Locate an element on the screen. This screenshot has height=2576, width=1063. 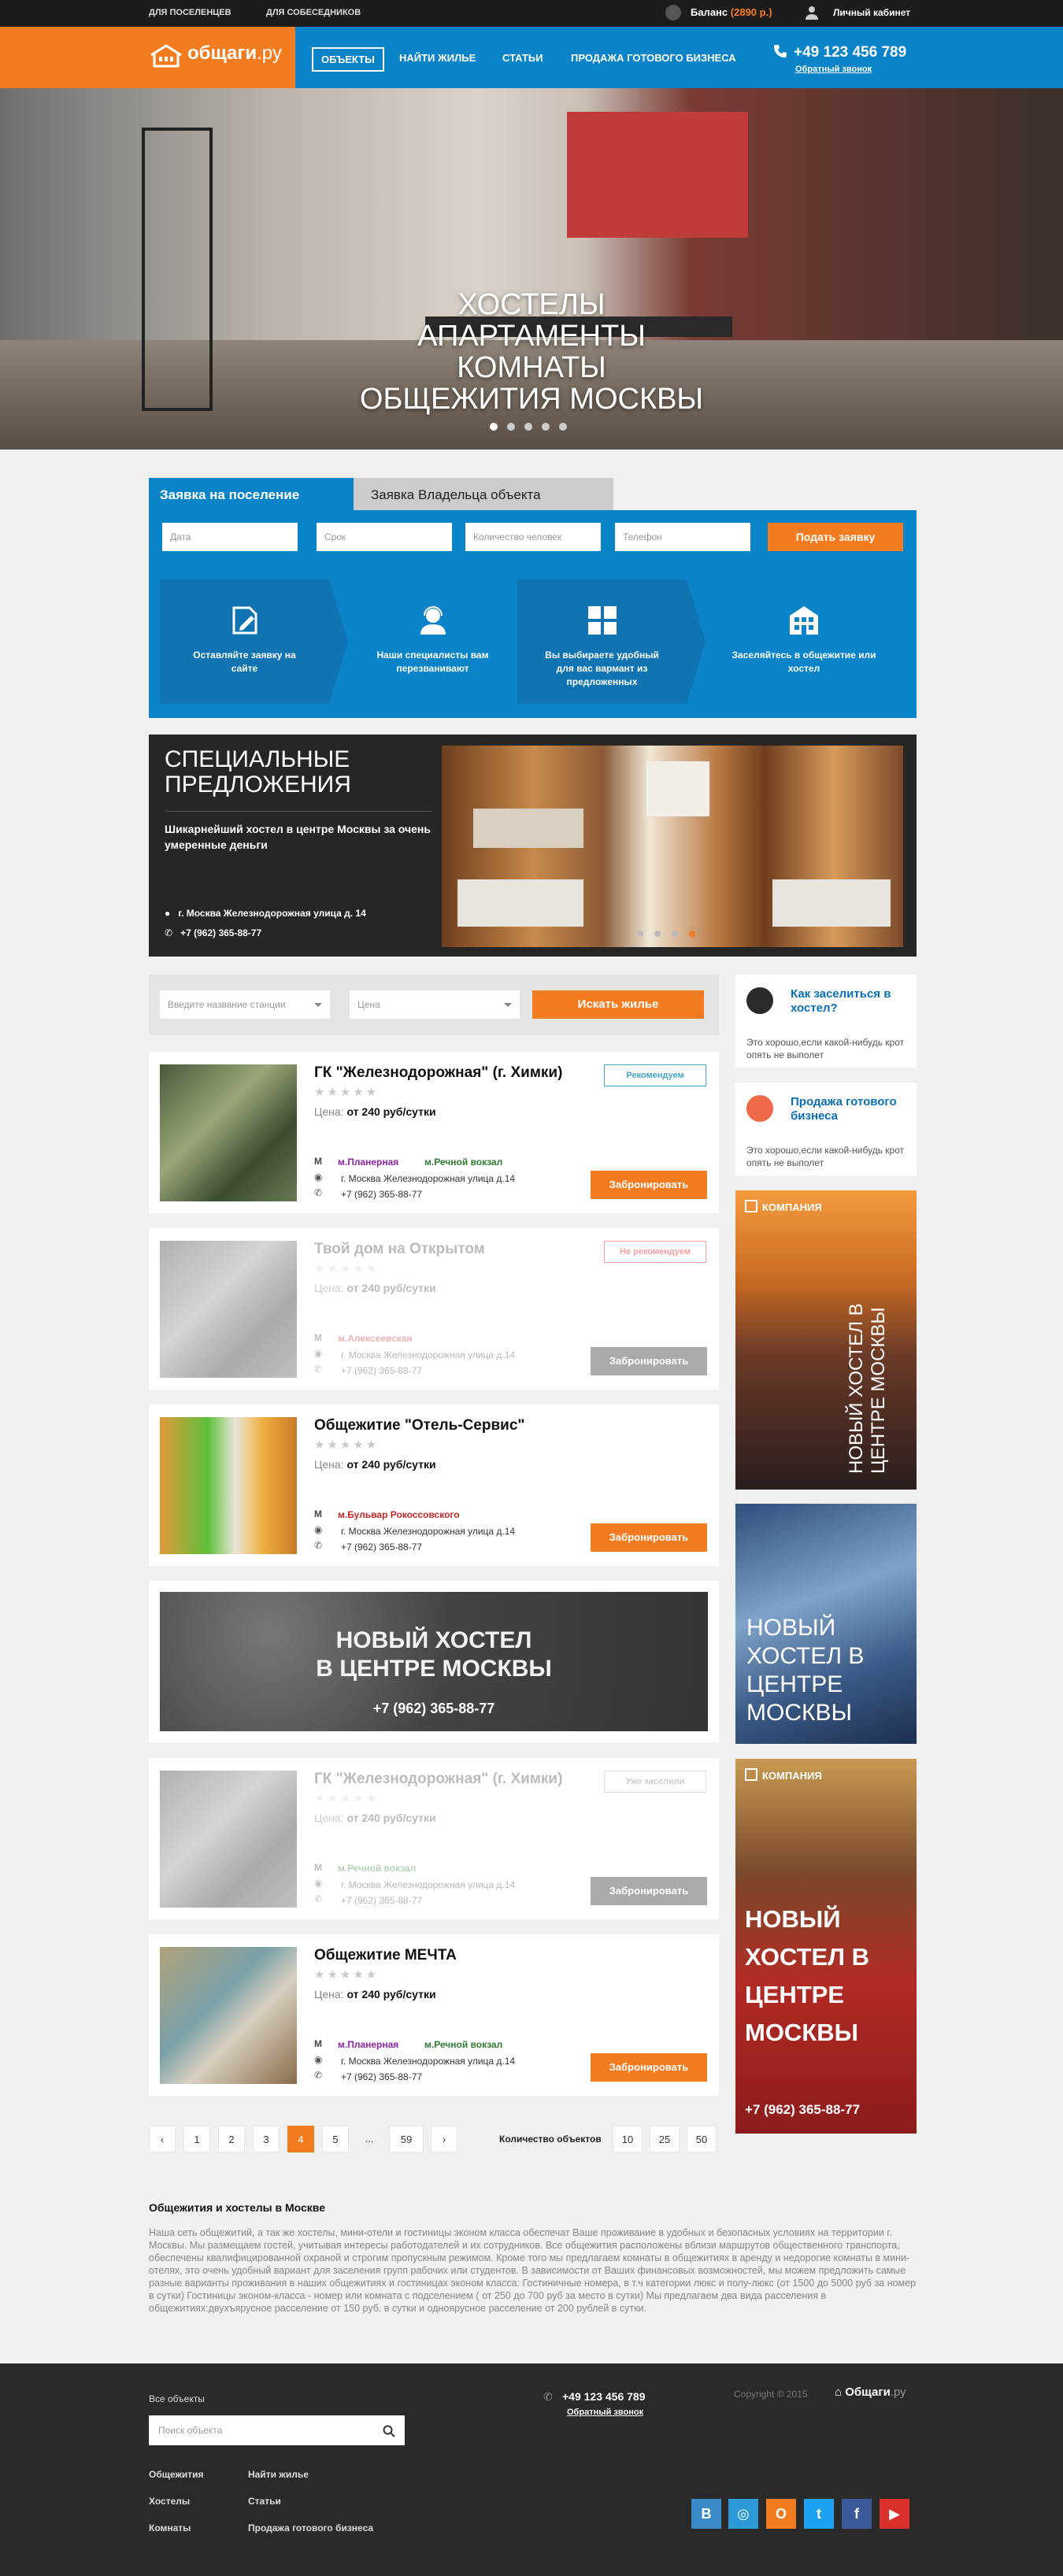
page-button: 1 is located at coordinates (196, 2139).